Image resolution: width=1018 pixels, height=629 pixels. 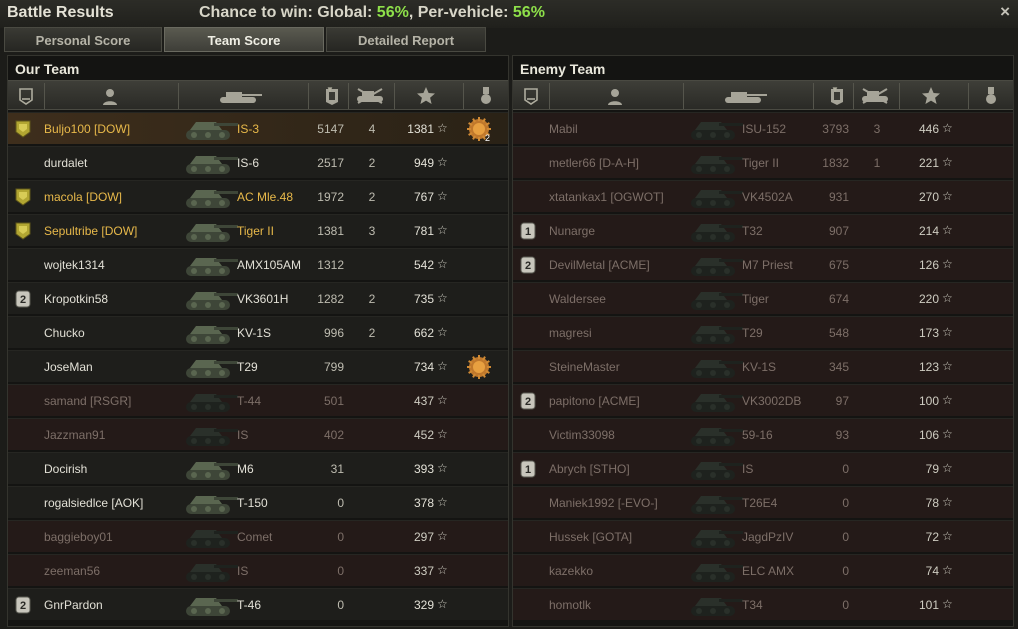 I want to click on vehicle-name: Tiger II, so click(x=255, y=231).